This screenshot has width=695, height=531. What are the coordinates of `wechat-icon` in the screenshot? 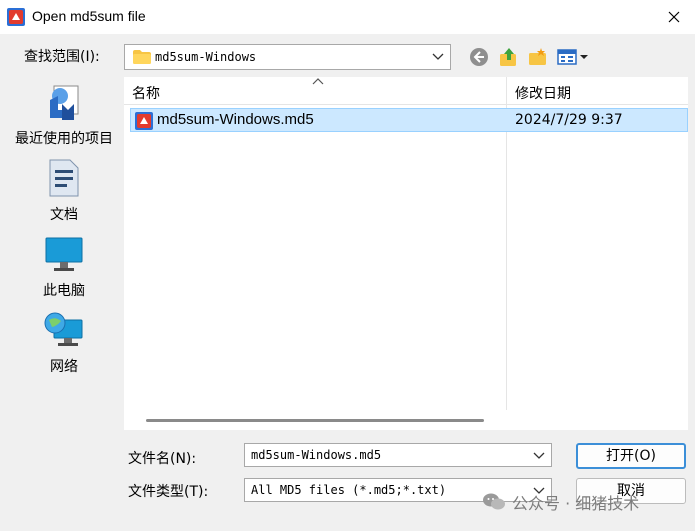 It's located at (494, 501).